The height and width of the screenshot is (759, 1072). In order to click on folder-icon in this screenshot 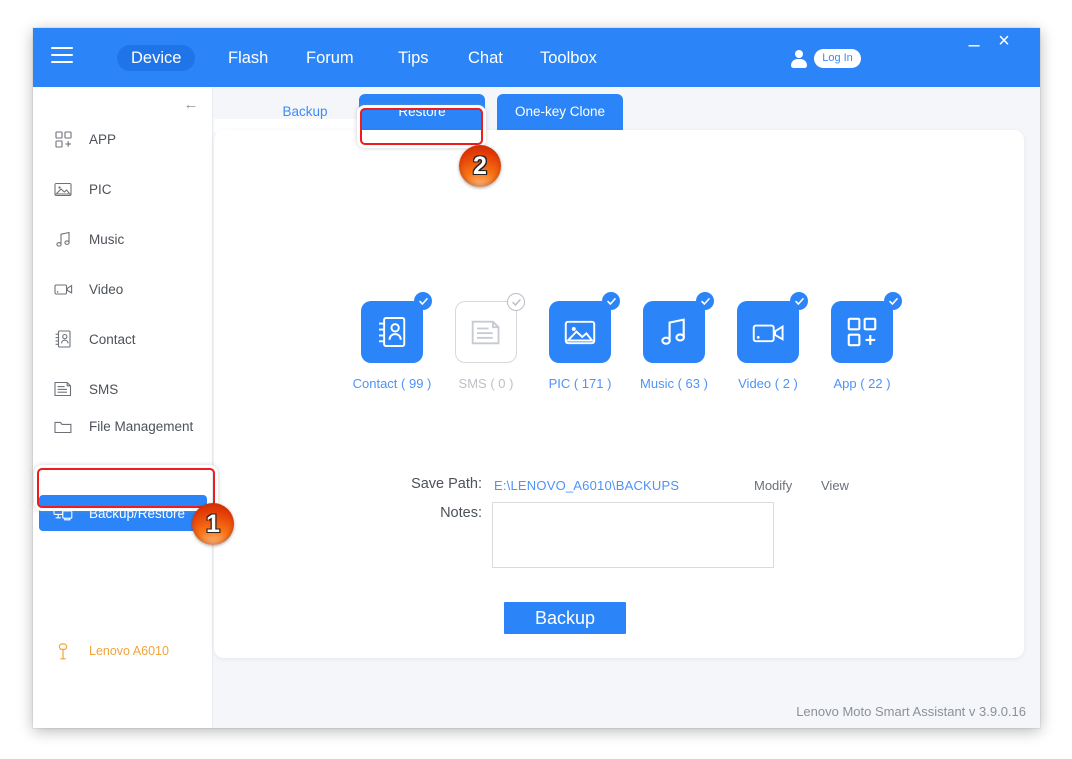, I will do `click(63, 426)`.